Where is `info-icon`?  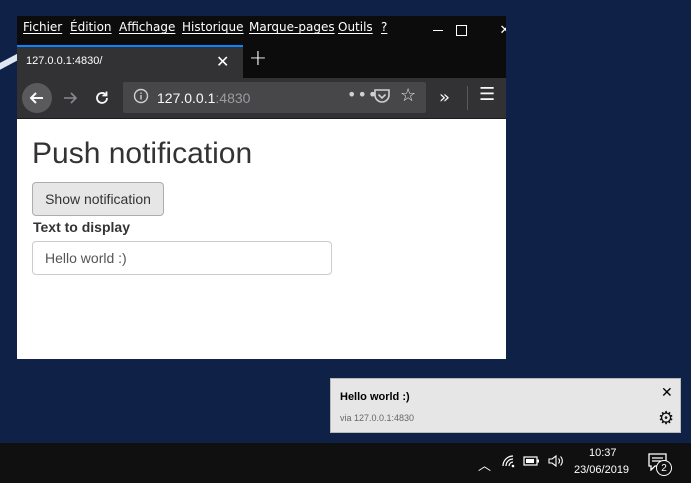 info-icon is located at coordinates (141, 98).